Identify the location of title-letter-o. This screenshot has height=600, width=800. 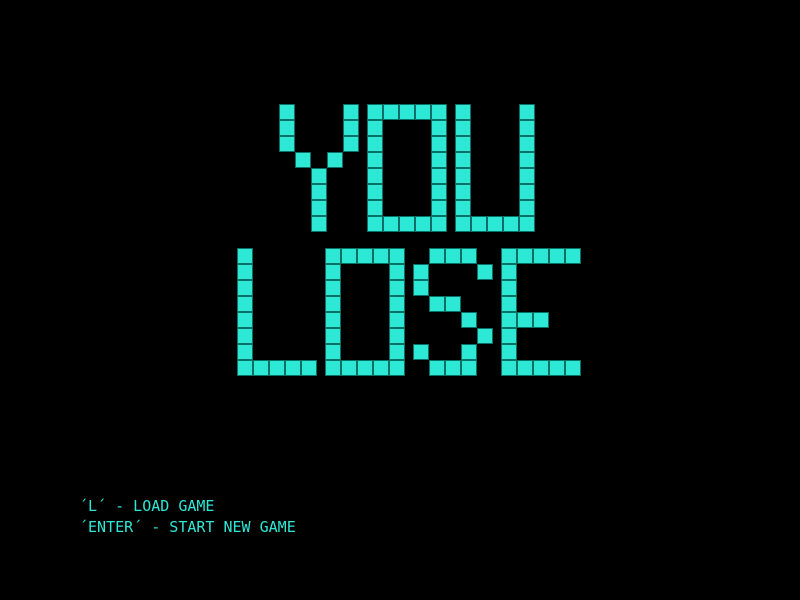
(407, 168).